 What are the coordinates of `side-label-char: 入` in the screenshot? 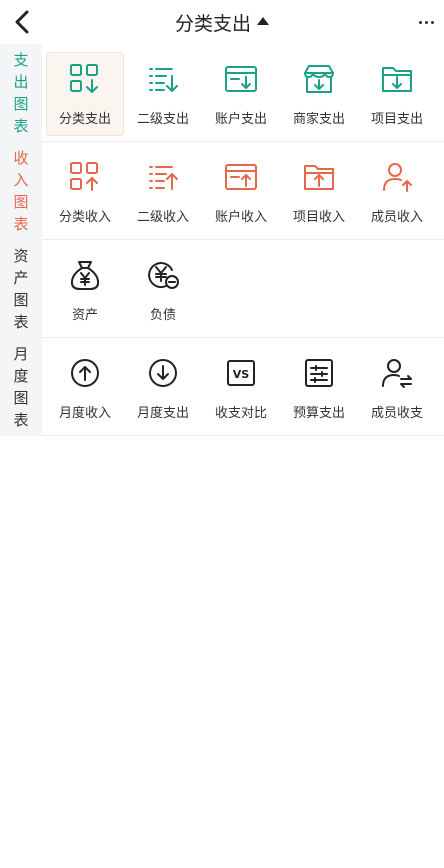 It's located at (21, 180).